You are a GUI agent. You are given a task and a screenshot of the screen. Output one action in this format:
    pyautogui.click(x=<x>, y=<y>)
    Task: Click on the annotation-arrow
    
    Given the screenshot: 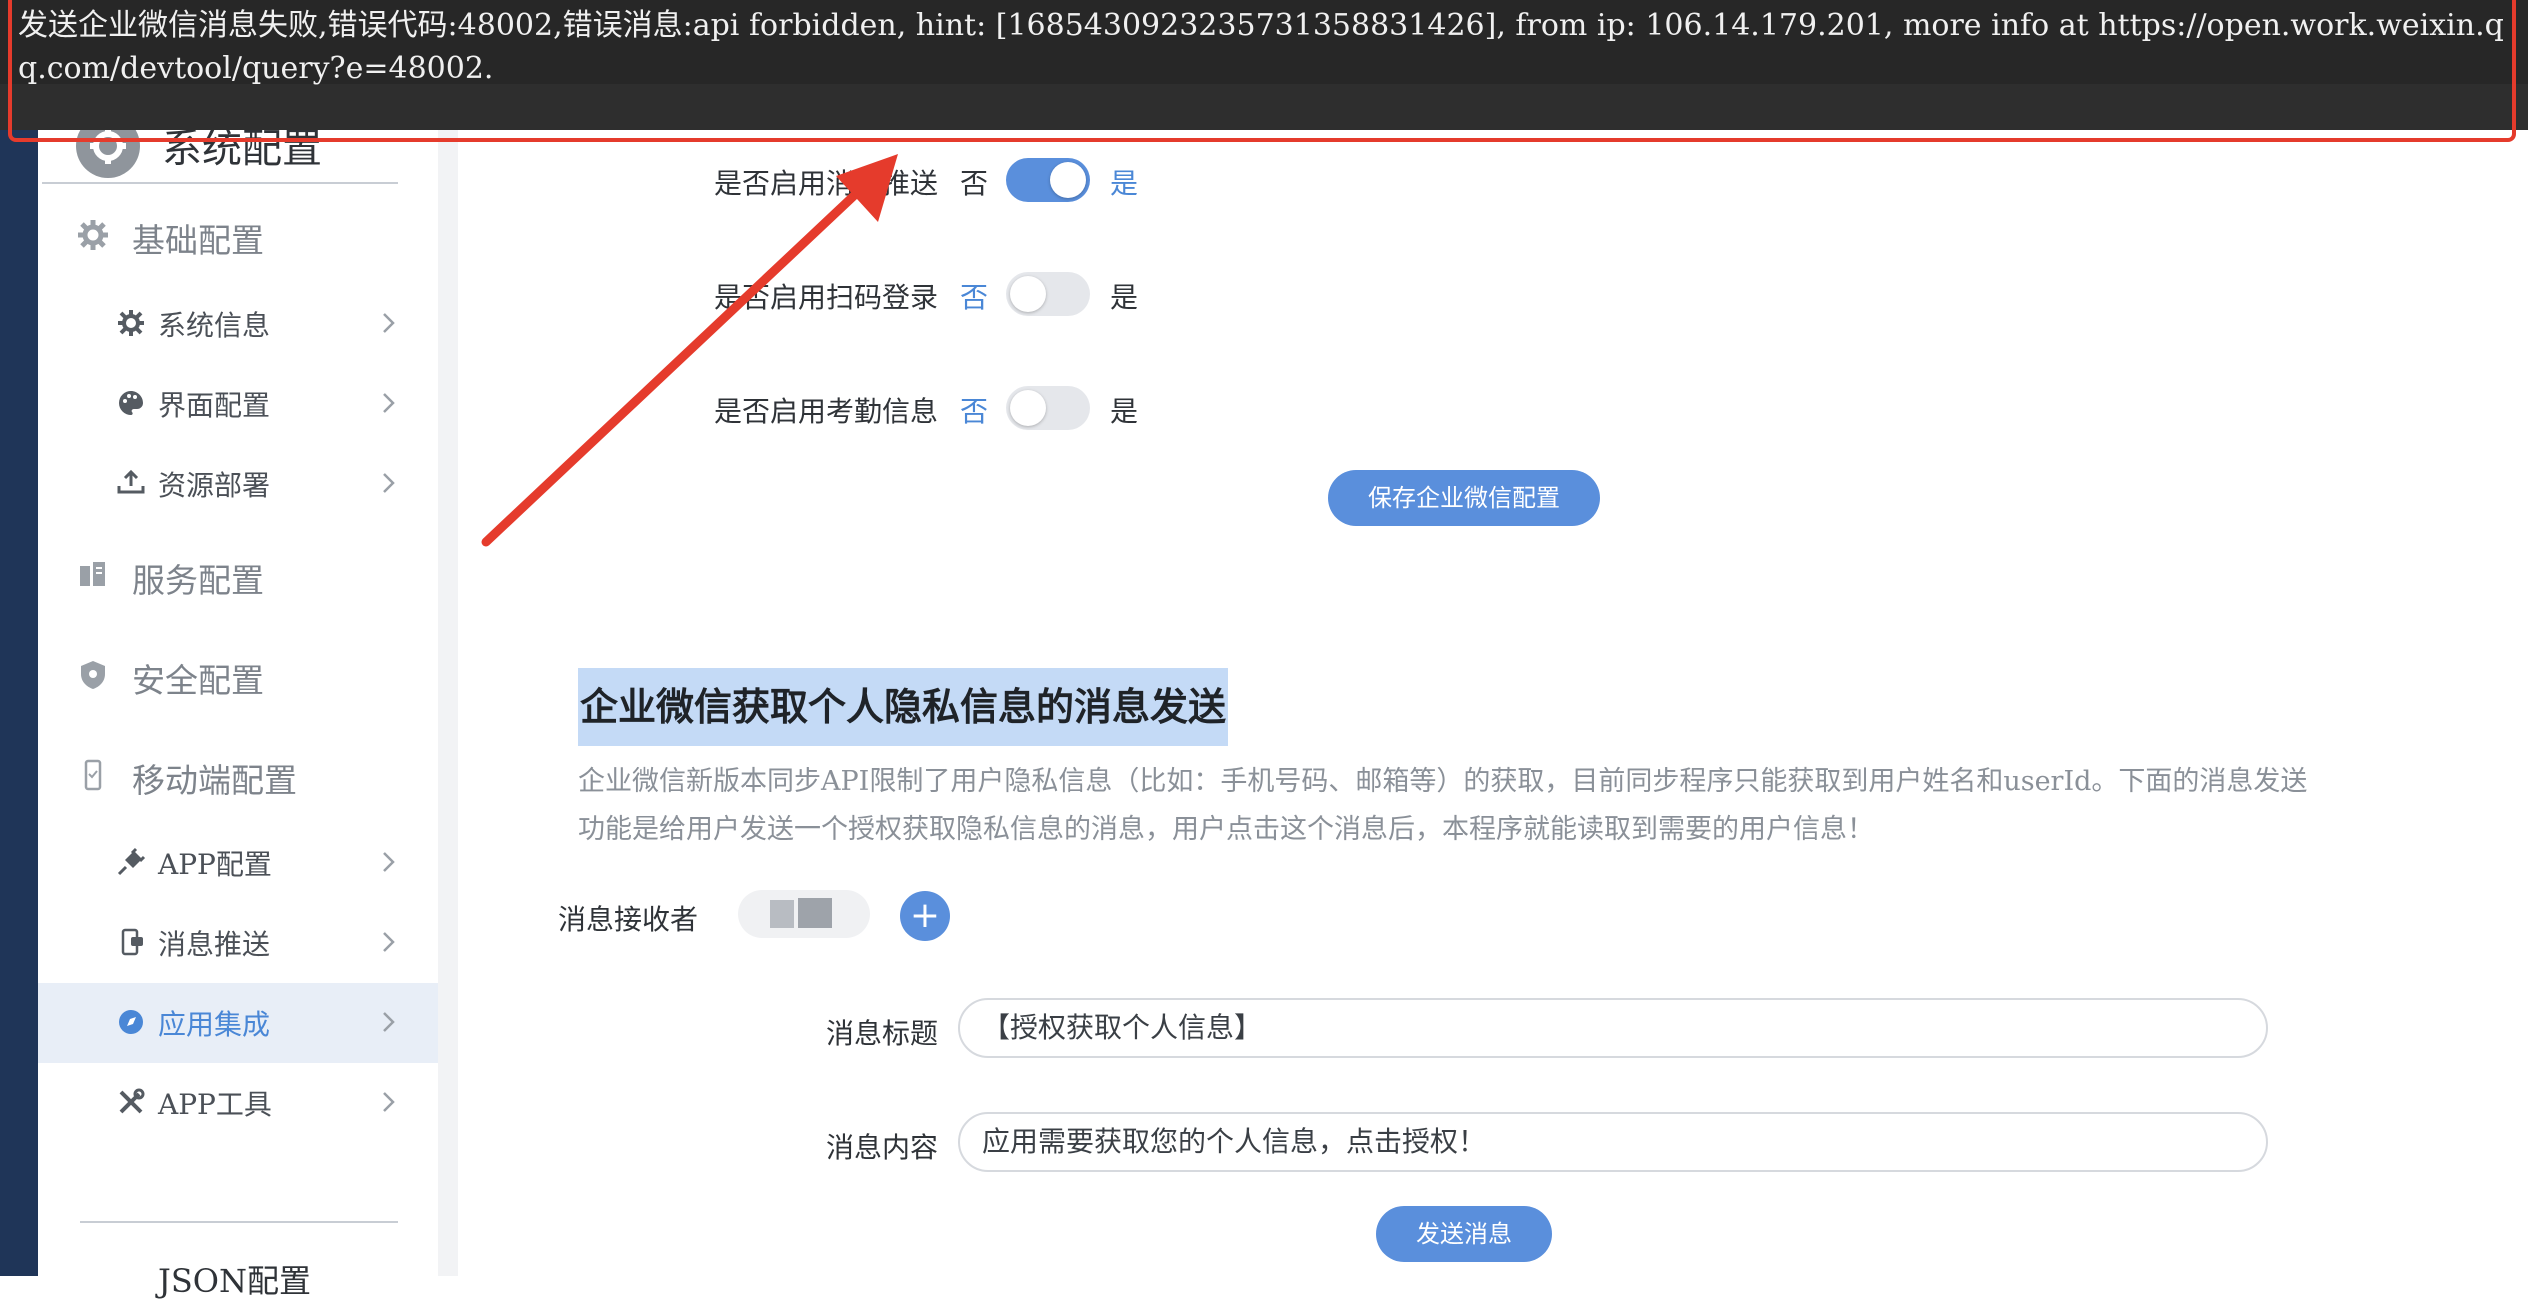 What is the action you would take?
    pyautogui.click(x=689, y=350)
    